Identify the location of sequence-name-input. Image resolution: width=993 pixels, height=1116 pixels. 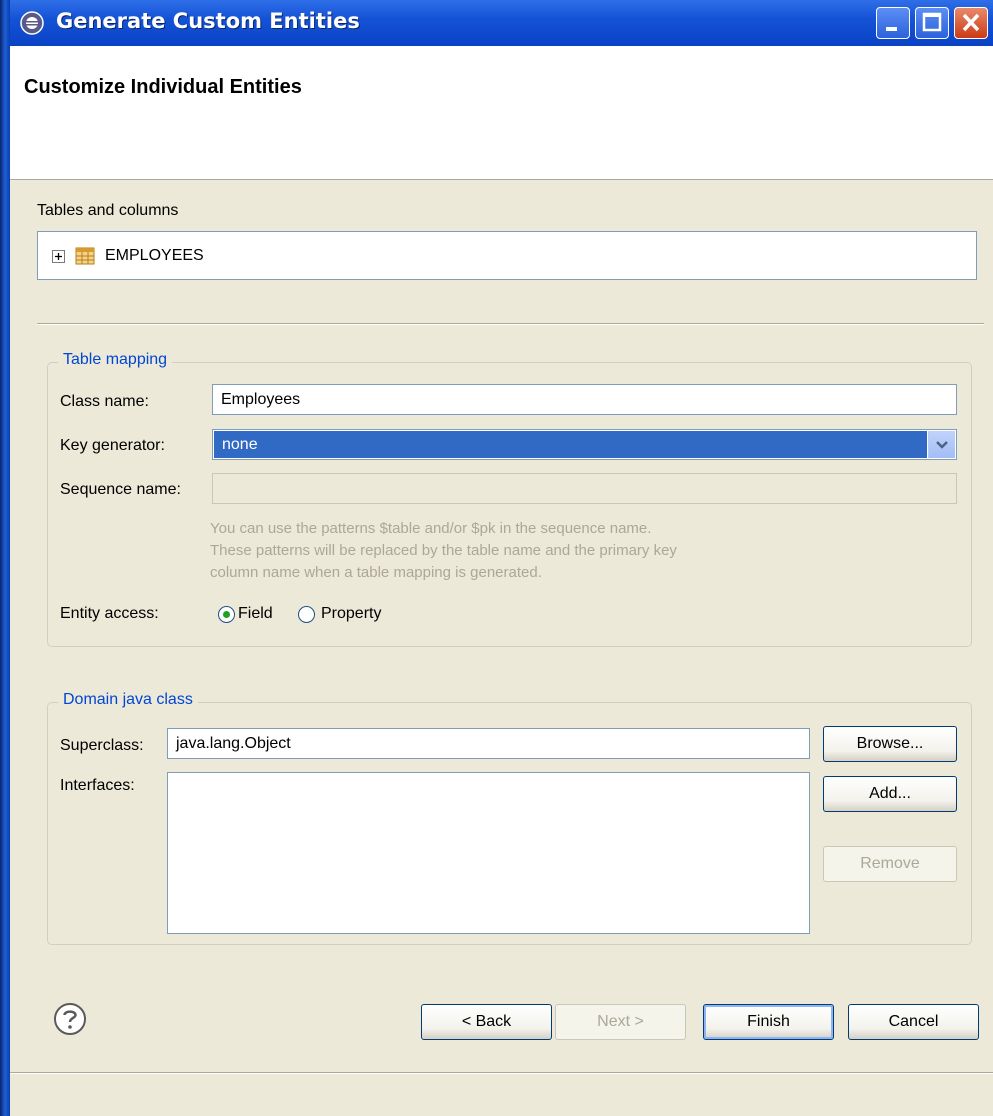
(584, 488).